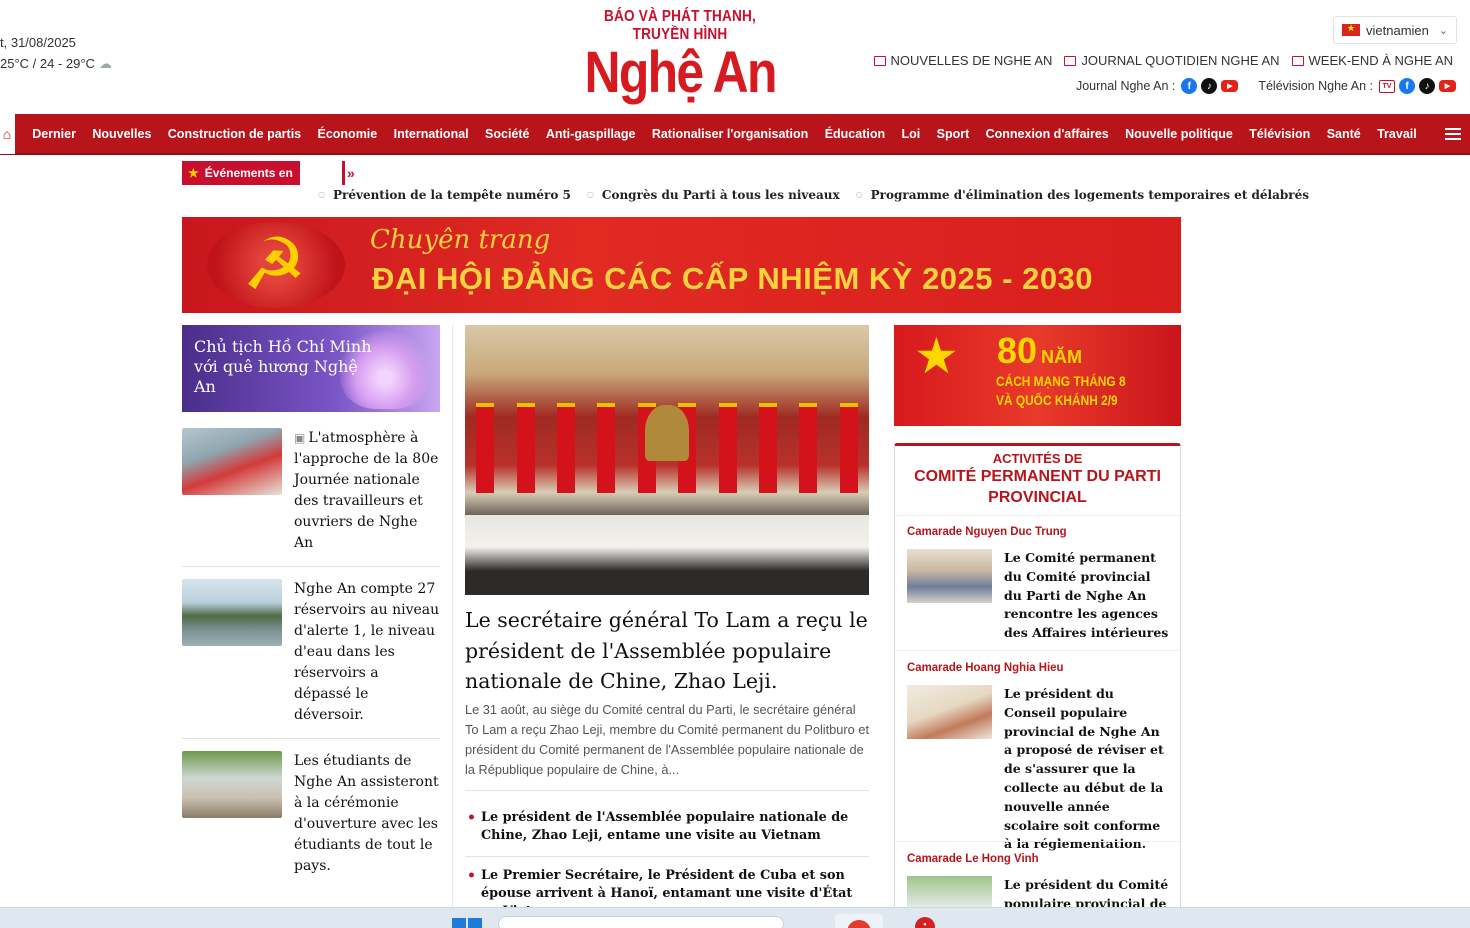 This screenshot has height=928, width=1470. I want to click on nav-item-construction: Construction de partis, so click(235, 134).